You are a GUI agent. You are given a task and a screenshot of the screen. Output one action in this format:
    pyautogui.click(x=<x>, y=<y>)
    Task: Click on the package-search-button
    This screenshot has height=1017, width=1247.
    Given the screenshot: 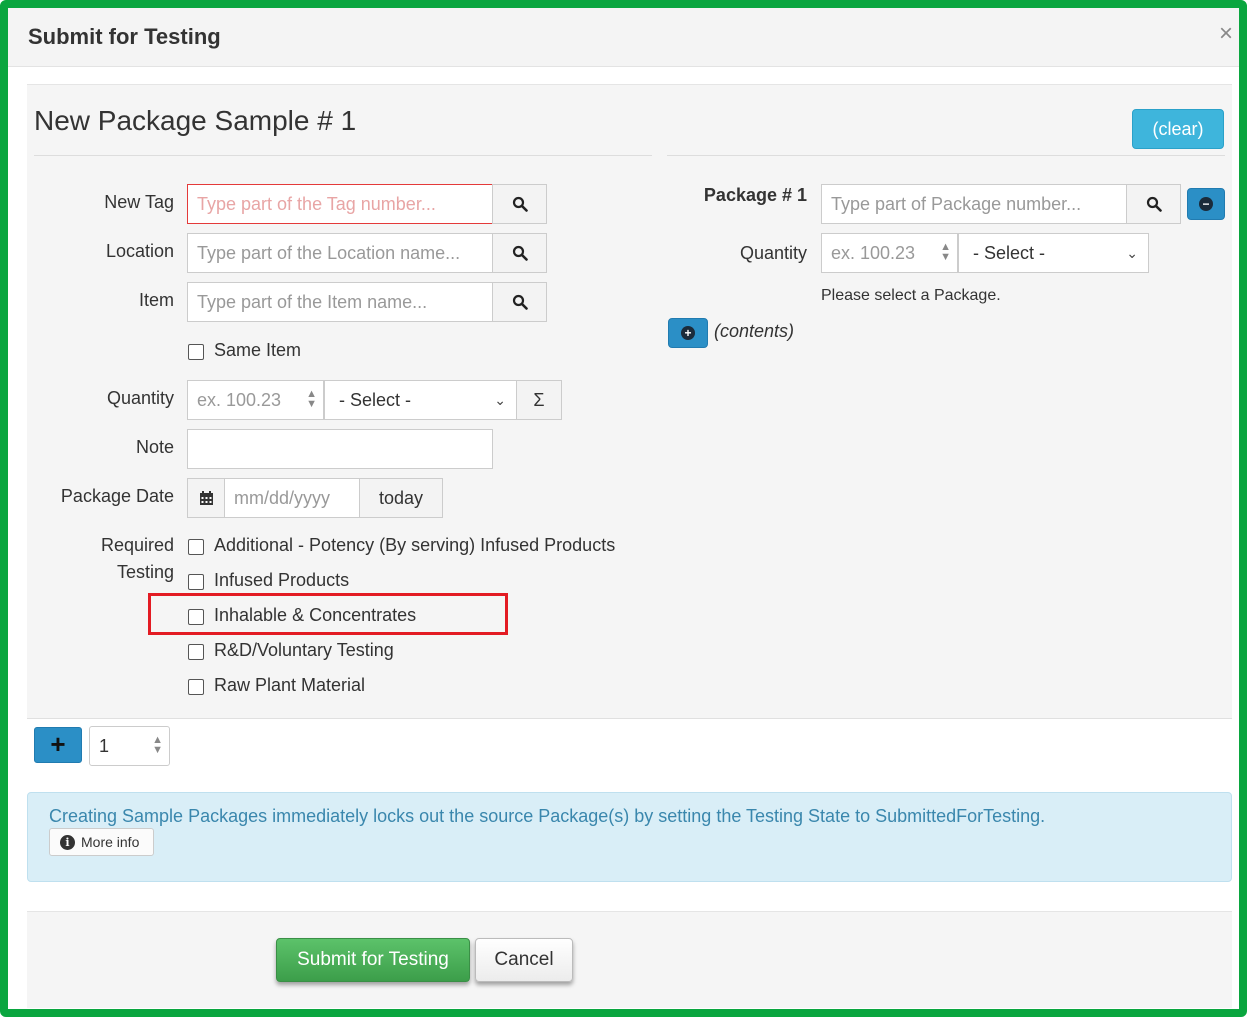 What is the action you would take?
    pyautogui.click(x=1153, y=204)
    